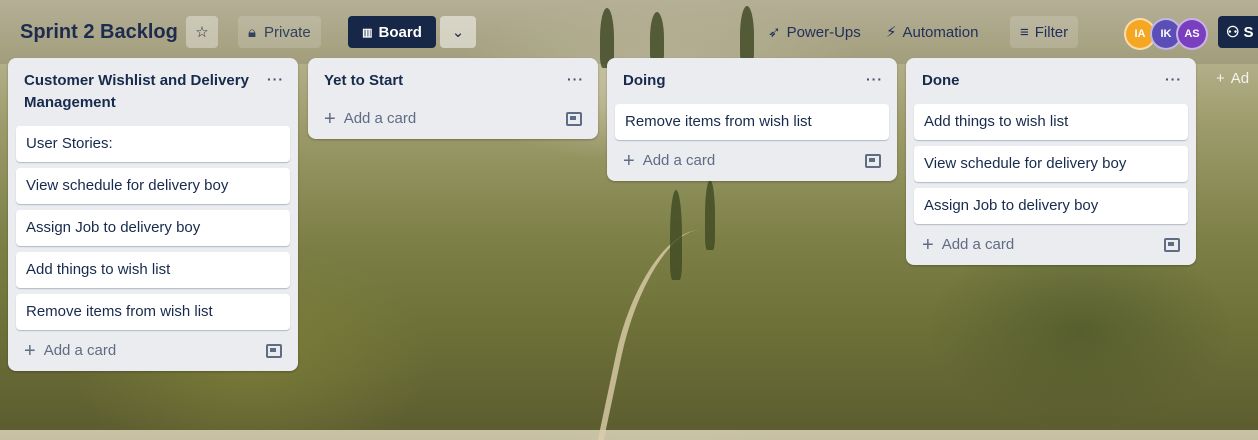 The image size is (1258, 440). Describe the element at coordinates (940, 32) in the screenshot. I see `automation-label: Automation` at that location.